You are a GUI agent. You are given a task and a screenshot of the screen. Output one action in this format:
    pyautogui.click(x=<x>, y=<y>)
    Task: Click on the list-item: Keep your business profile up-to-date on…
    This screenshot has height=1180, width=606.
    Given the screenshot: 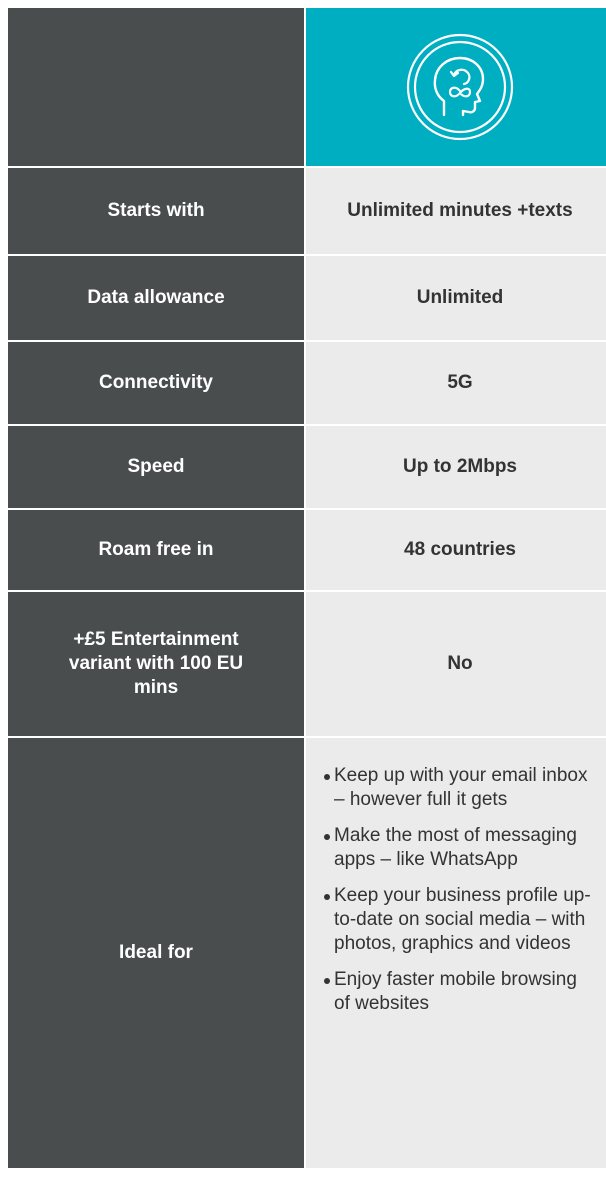 What is the action you would take?
    pyautogui.click(x=459, y=920)
    